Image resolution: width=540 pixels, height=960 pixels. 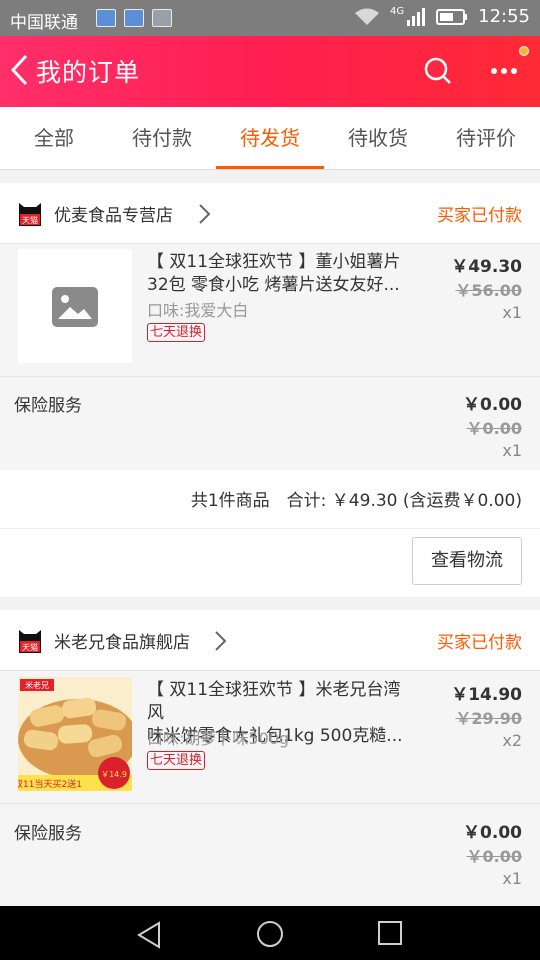 I want to click on home-circle-icon, so click(x=270, y=934).